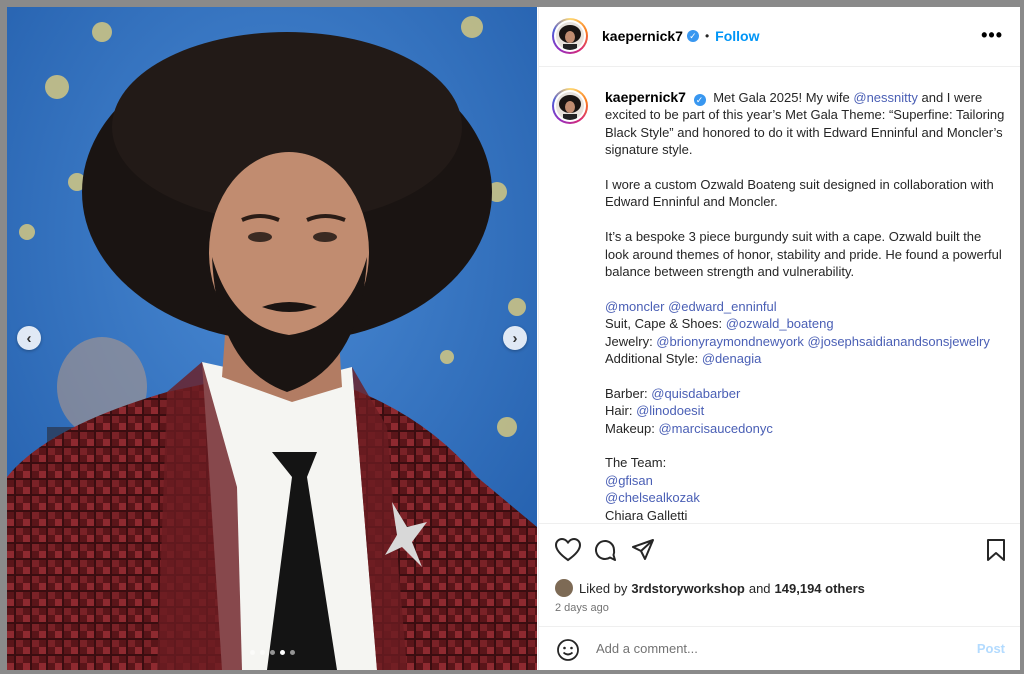  What do you see at coordinates (653, 359) in the screenshot?
I see `caption-text: Additional Style:` at bounding box center [653, 359].